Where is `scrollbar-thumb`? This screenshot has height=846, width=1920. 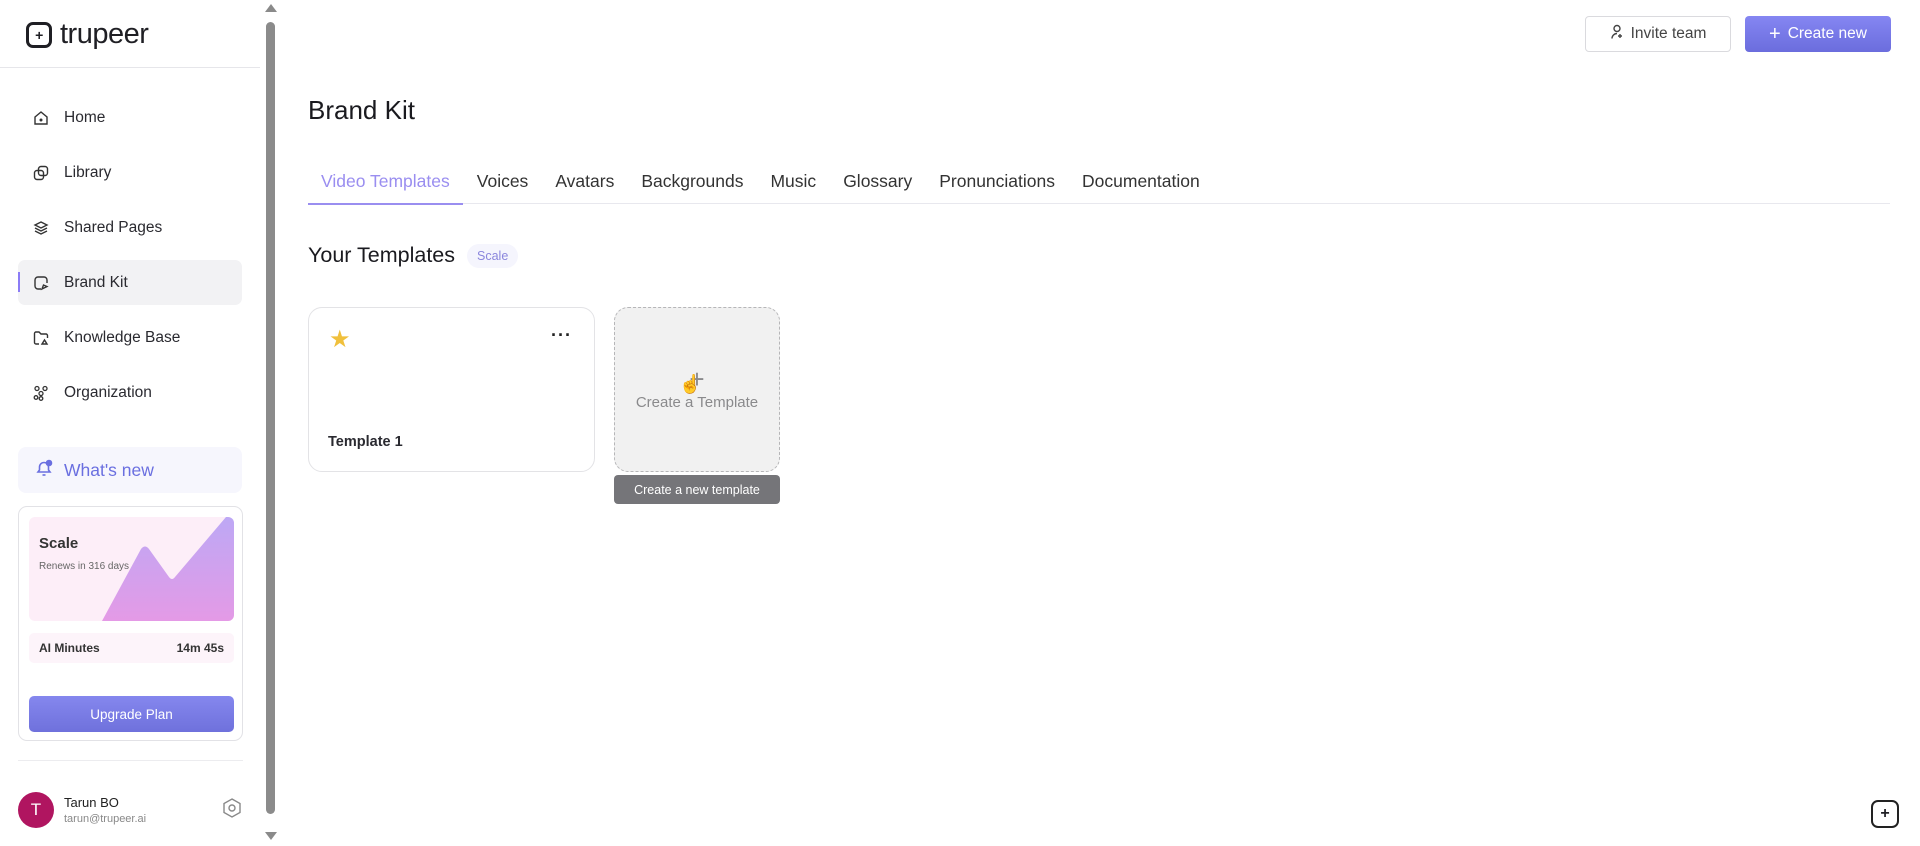 scrollbar-thumb is located at coordinates (270, 418).